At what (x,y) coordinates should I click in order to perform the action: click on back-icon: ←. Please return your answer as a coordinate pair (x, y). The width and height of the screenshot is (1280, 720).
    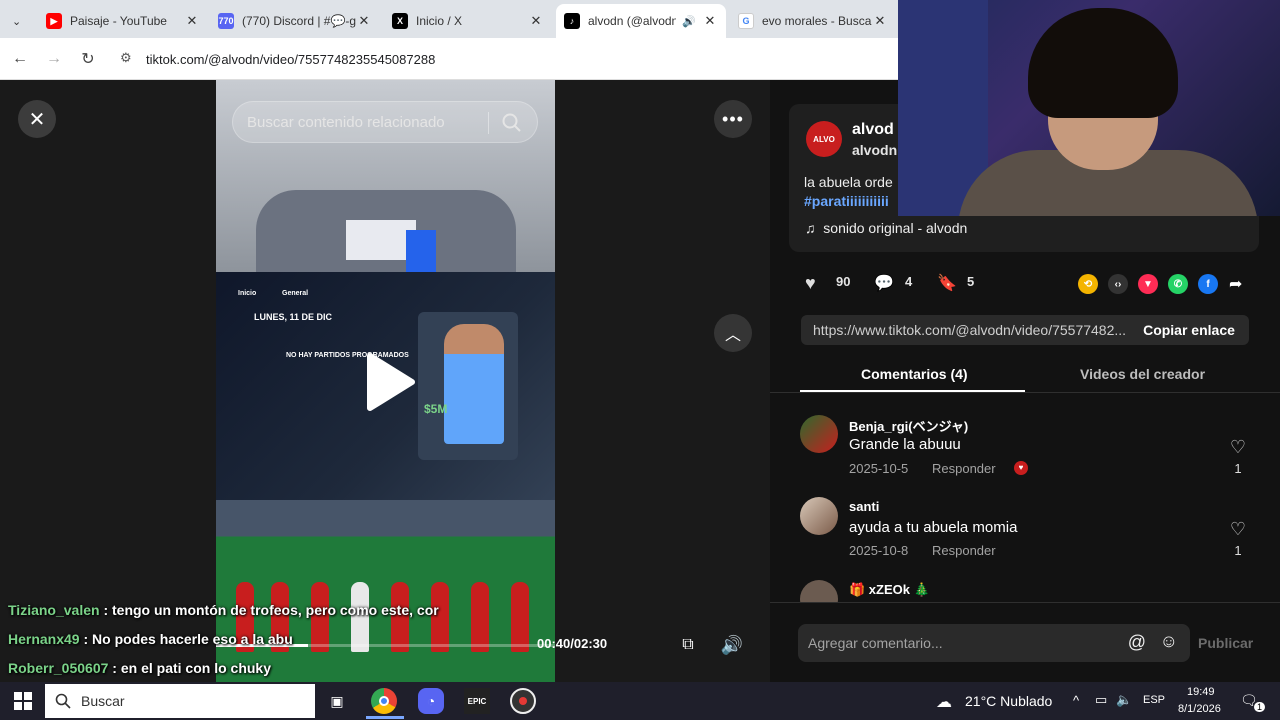
    Looking at the image, I should click on (20, 59).